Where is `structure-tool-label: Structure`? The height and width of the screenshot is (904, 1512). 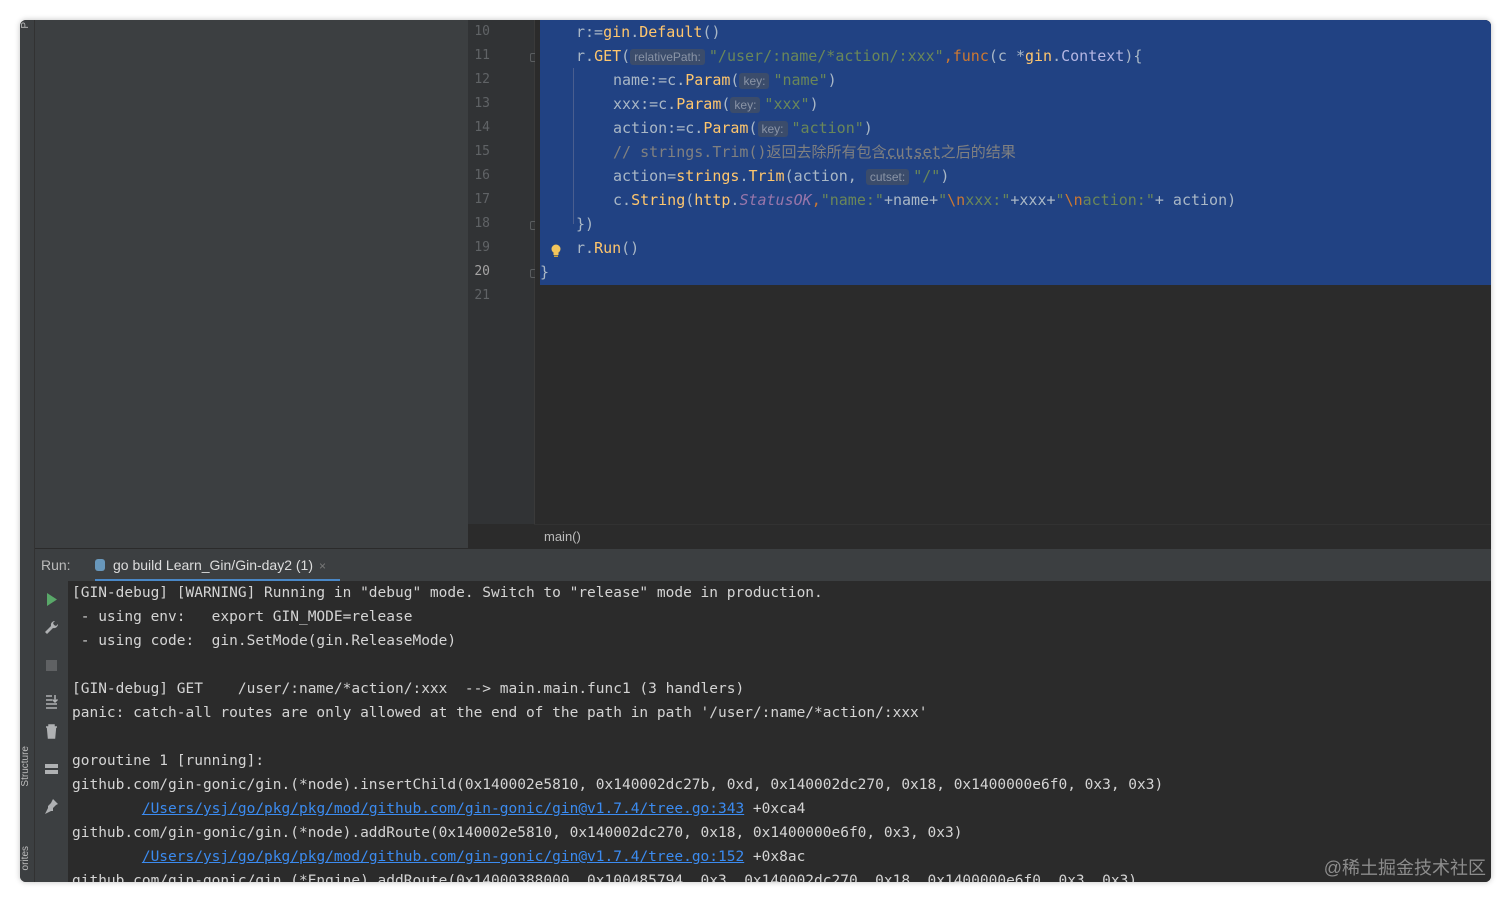 structure-tool-label: Structure is located at coordinates (27, 766).